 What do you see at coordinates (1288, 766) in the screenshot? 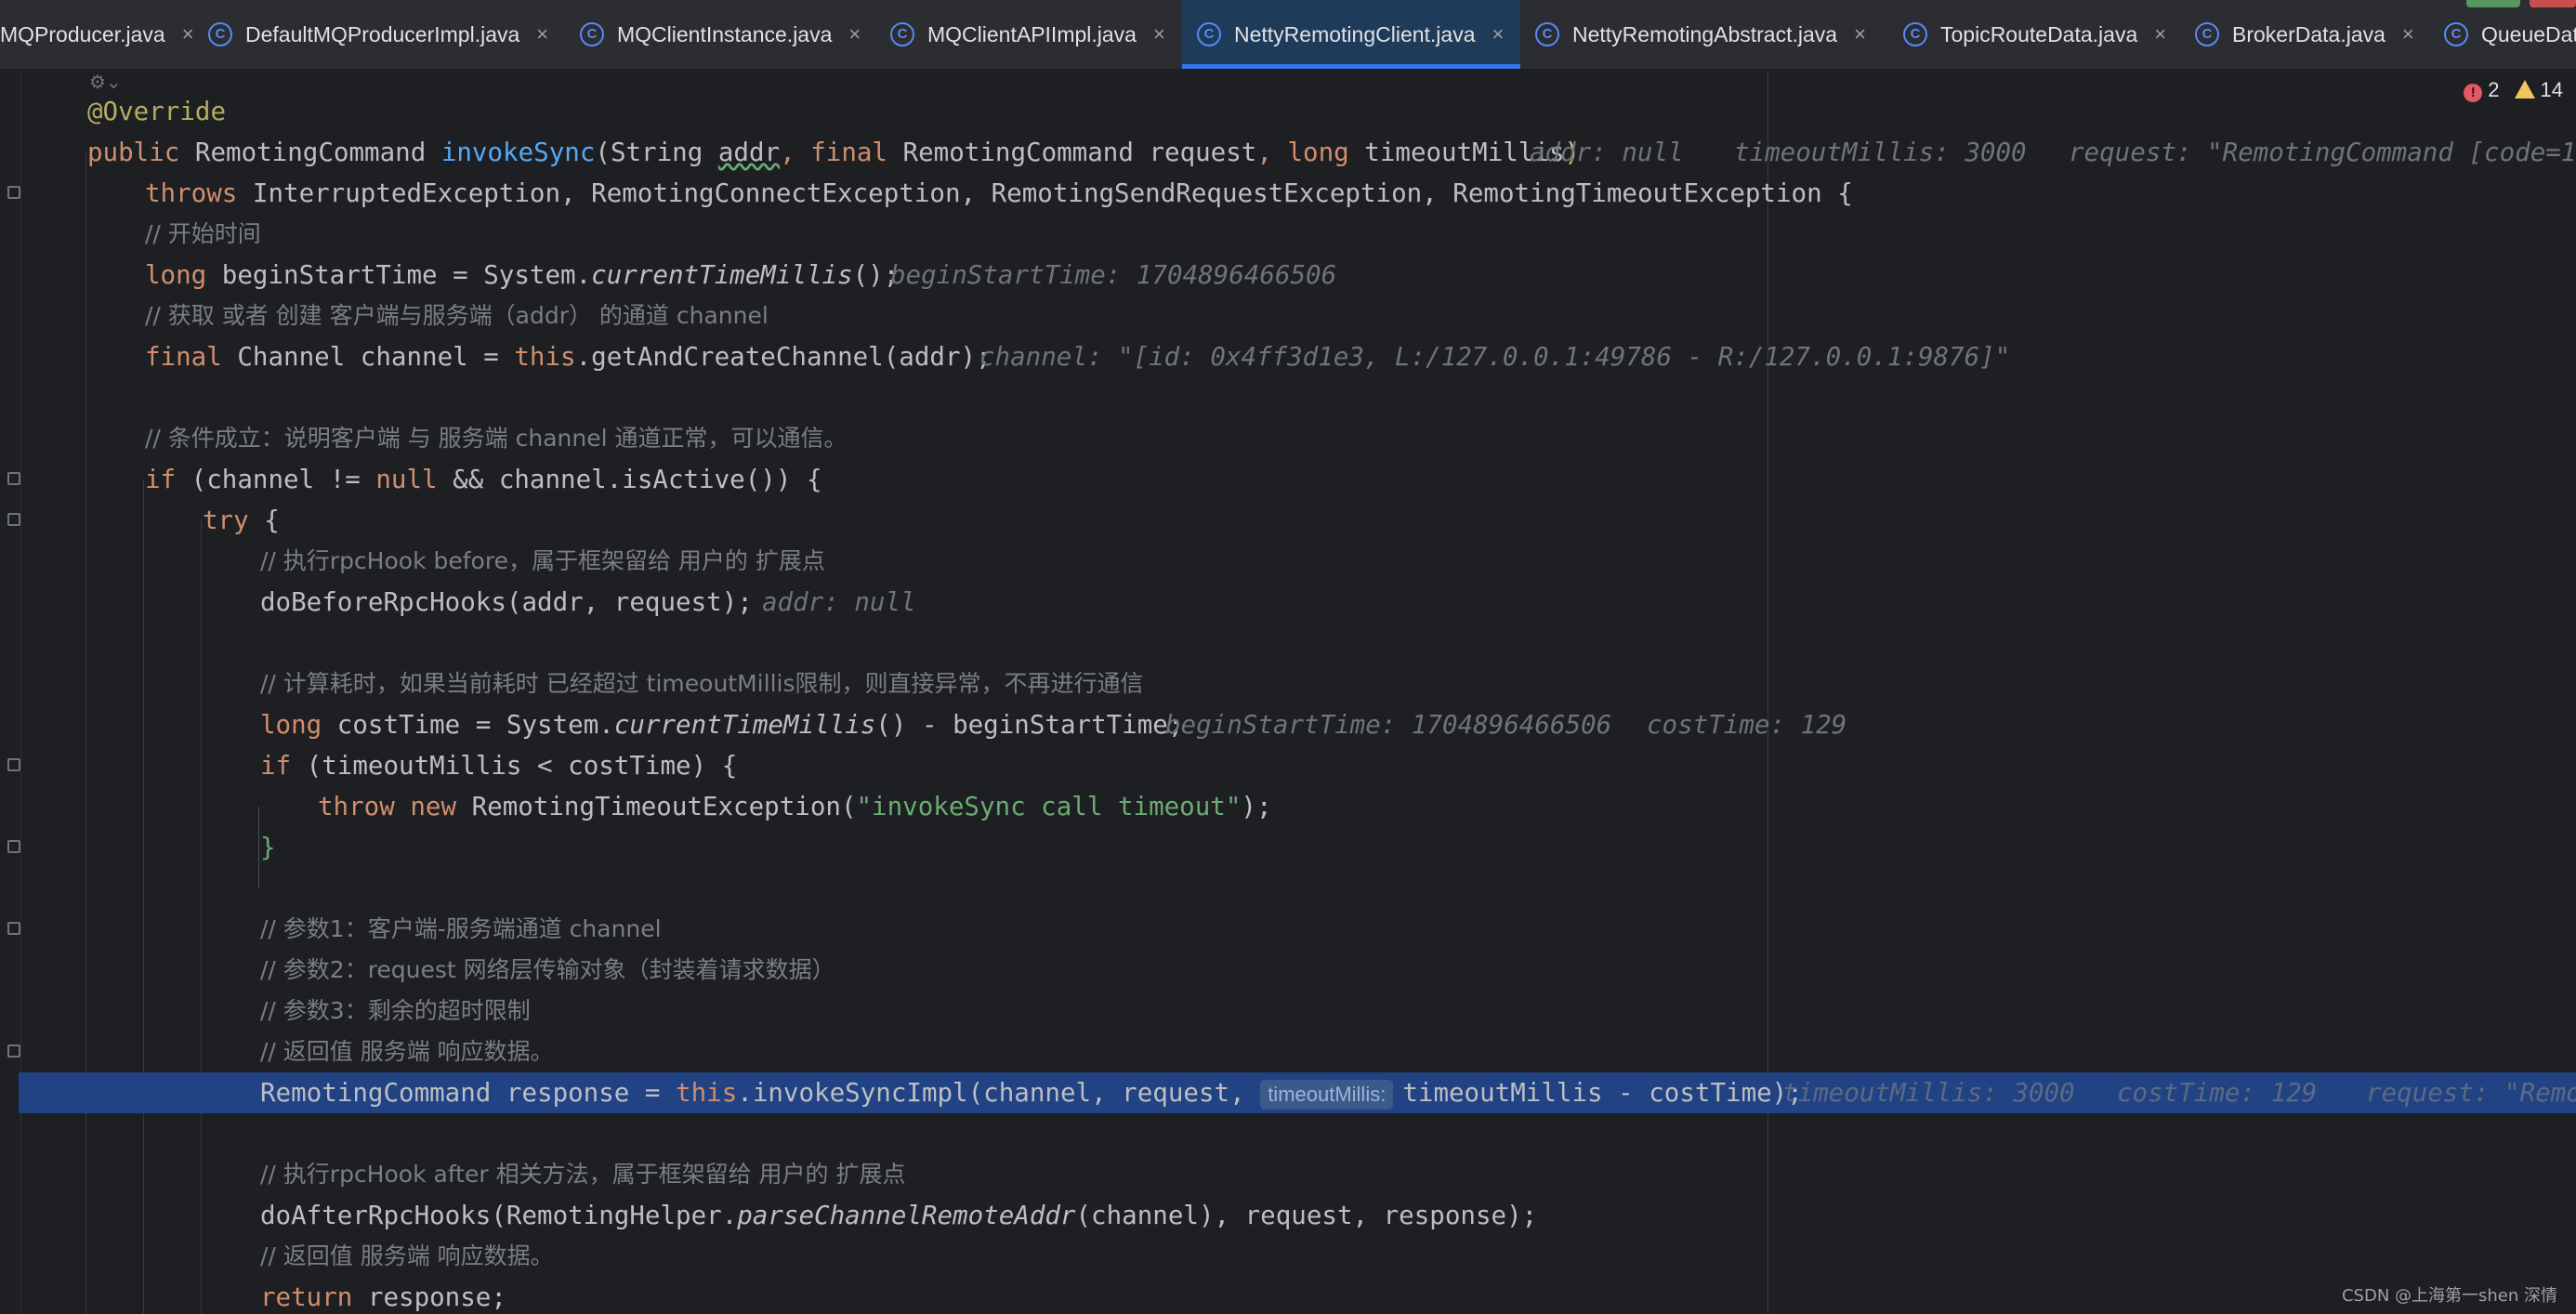
I see `code-line: if (timeoutMillis < costTime) {` at bounding box center [1288, 766].